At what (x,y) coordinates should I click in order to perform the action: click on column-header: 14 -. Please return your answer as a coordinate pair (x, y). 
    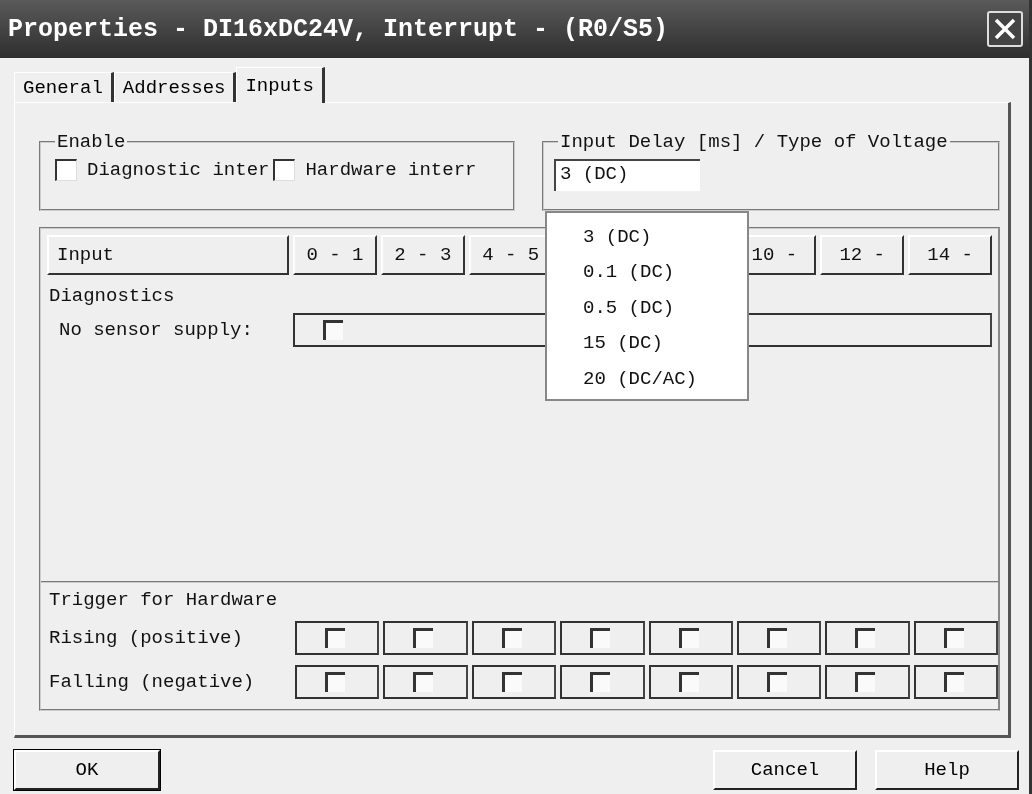
    Looking at the image, I should click on (950, 255).